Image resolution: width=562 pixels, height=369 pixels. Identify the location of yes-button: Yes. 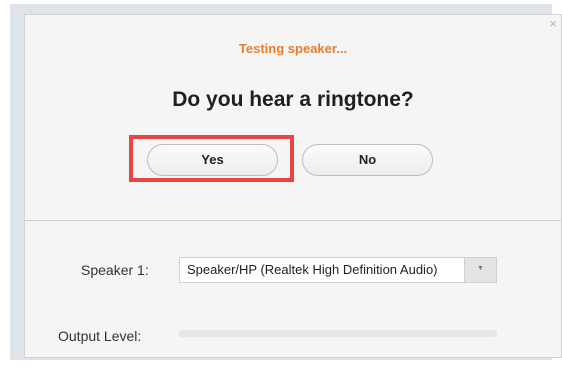
(212, 160).